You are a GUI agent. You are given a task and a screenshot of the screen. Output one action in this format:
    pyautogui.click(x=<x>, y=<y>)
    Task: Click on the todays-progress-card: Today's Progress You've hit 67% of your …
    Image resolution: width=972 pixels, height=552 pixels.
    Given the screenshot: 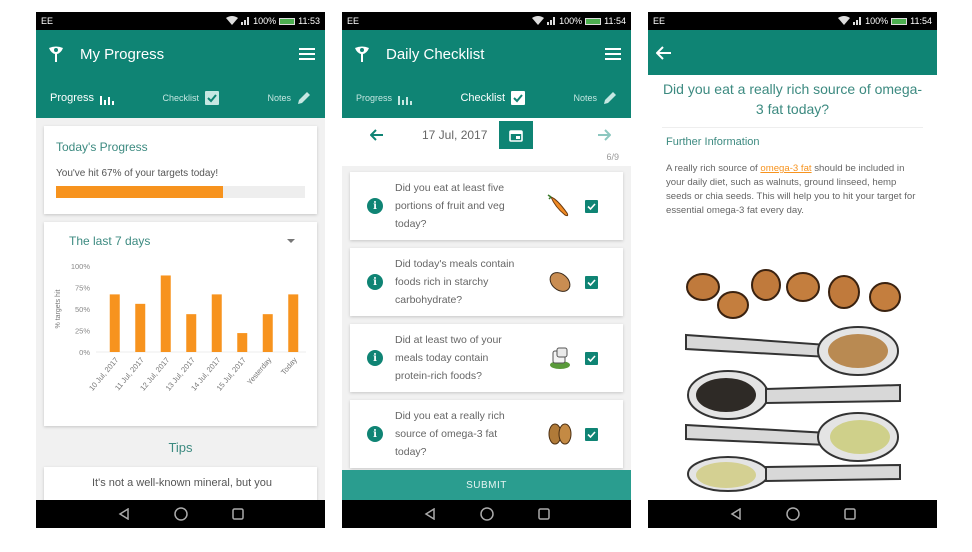 What is the action you would take?
    pyautogui.click(x=180, y=170)
    